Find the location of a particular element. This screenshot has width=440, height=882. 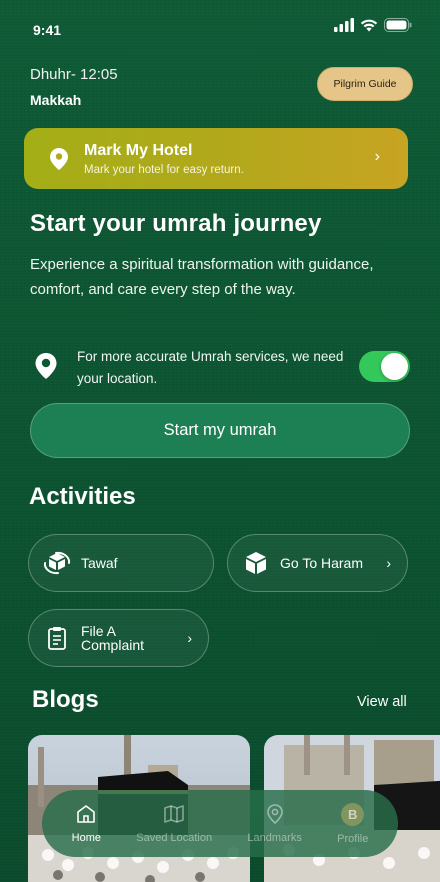

landmark-pin-icon is located at coordinates (274, 814).